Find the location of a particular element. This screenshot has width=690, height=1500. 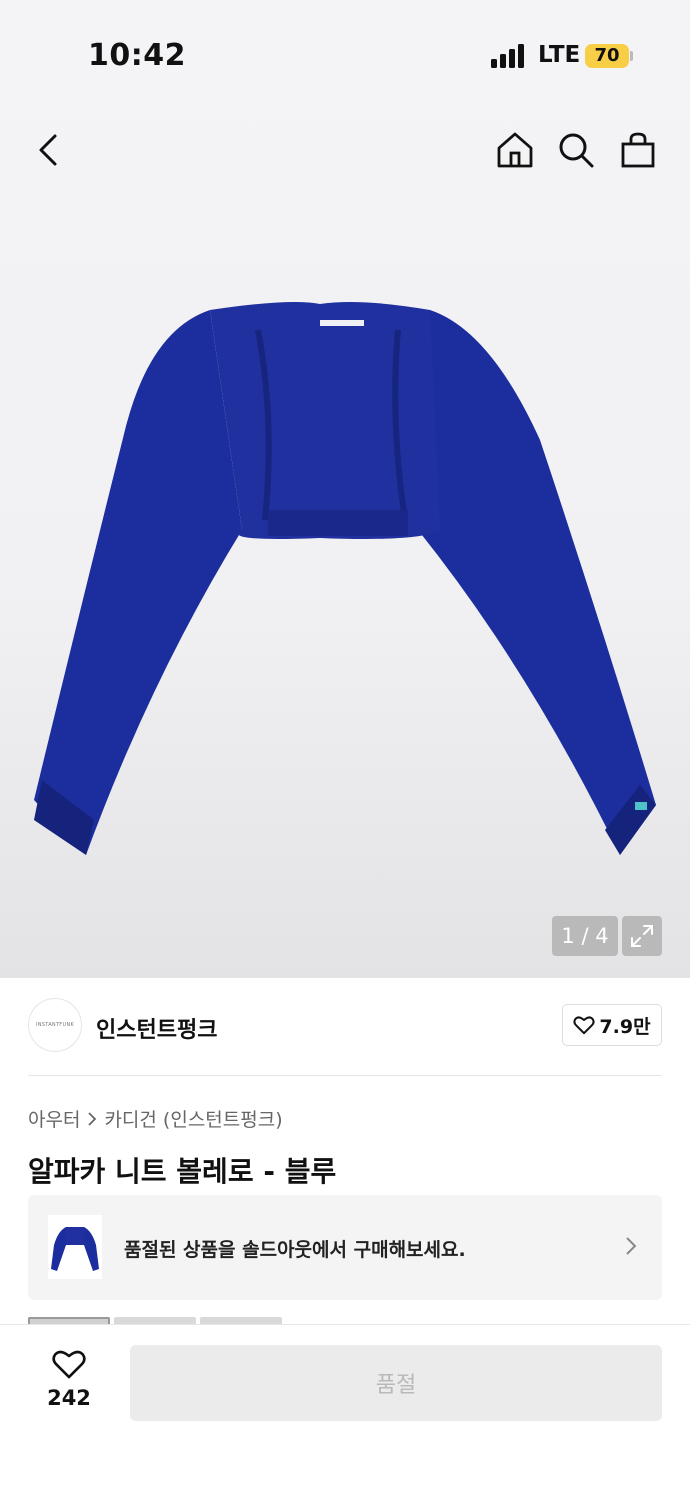

signal-icon is located at coordinates (508, 56).